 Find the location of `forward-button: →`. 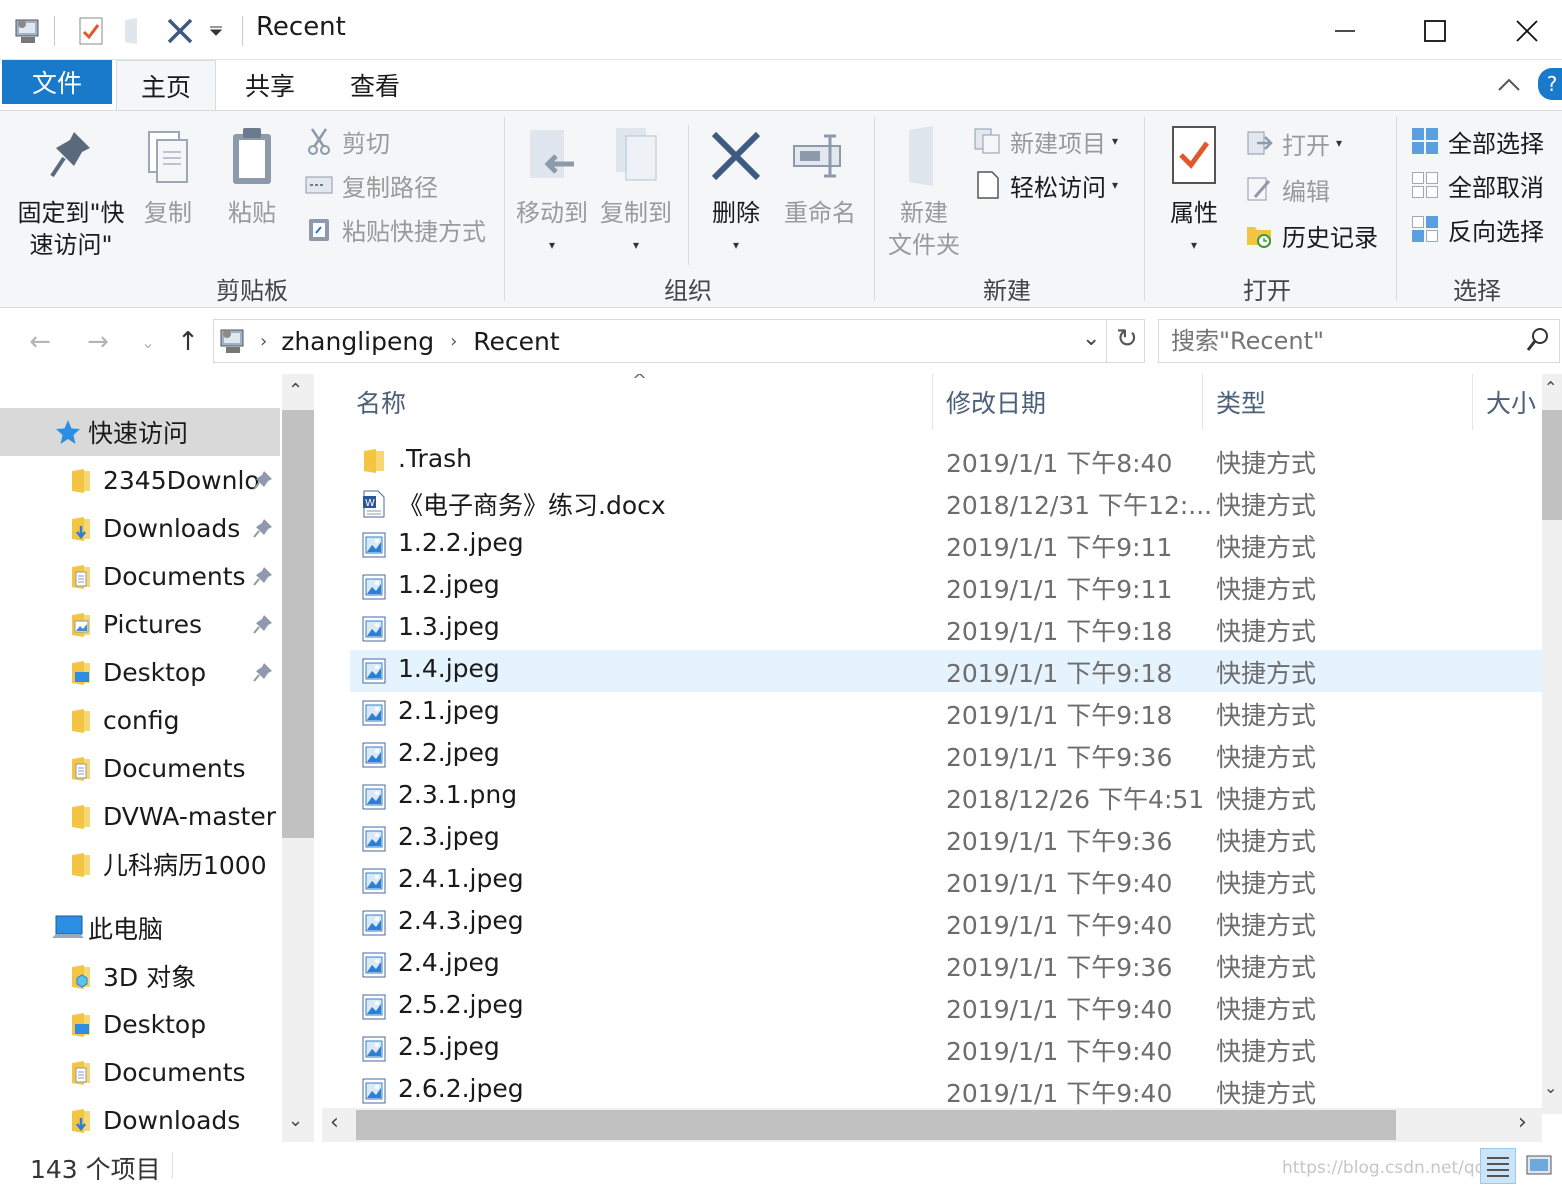

forward-button: → is located at coordinates (98, 342).